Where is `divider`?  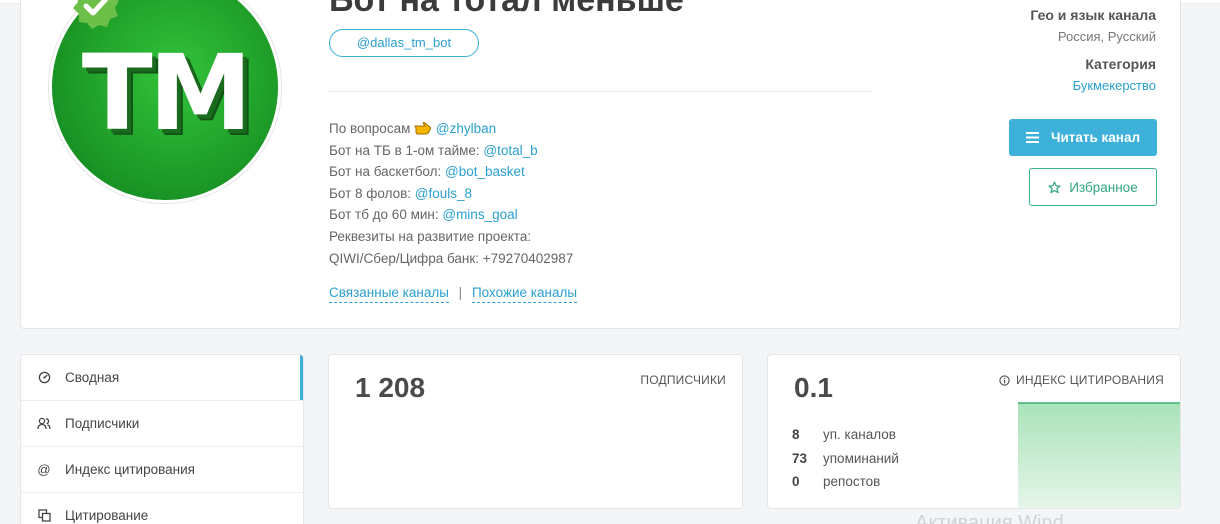 divider is located at coordinates (601, 91).